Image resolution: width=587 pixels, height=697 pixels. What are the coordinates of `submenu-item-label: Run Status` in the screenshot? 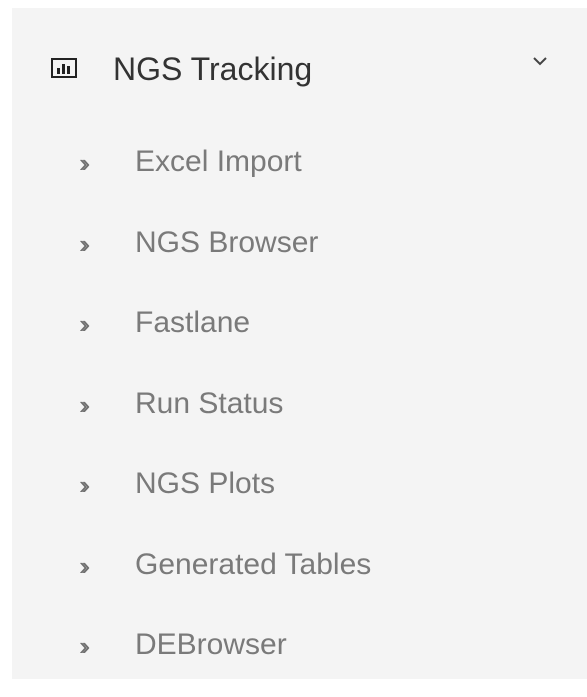 It's located at (209, 403).